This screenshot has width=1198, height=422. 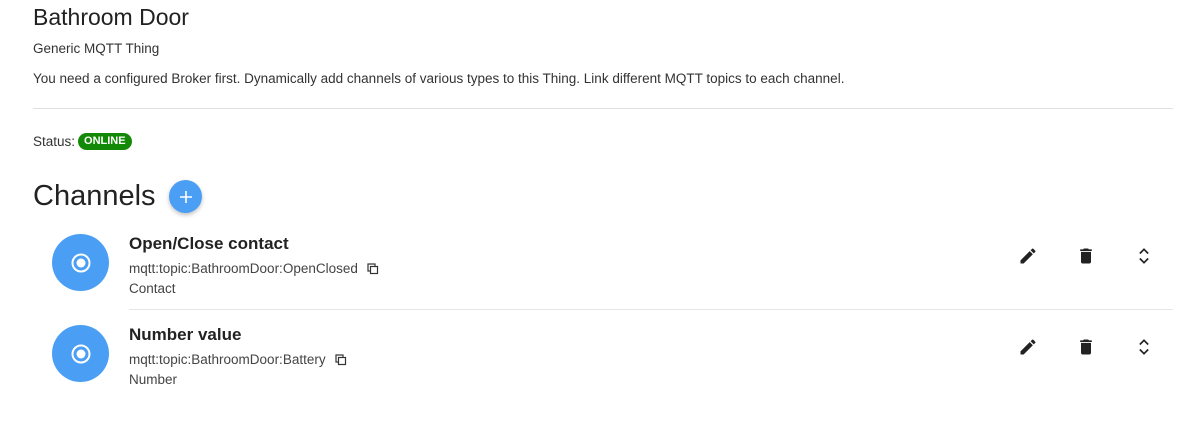 What do you see at coordinates (227, 359) in the screenshot?
I see `channel-uid: mqtt:topic:BathroomDoor:Battery` at bounding box center [227, 359].